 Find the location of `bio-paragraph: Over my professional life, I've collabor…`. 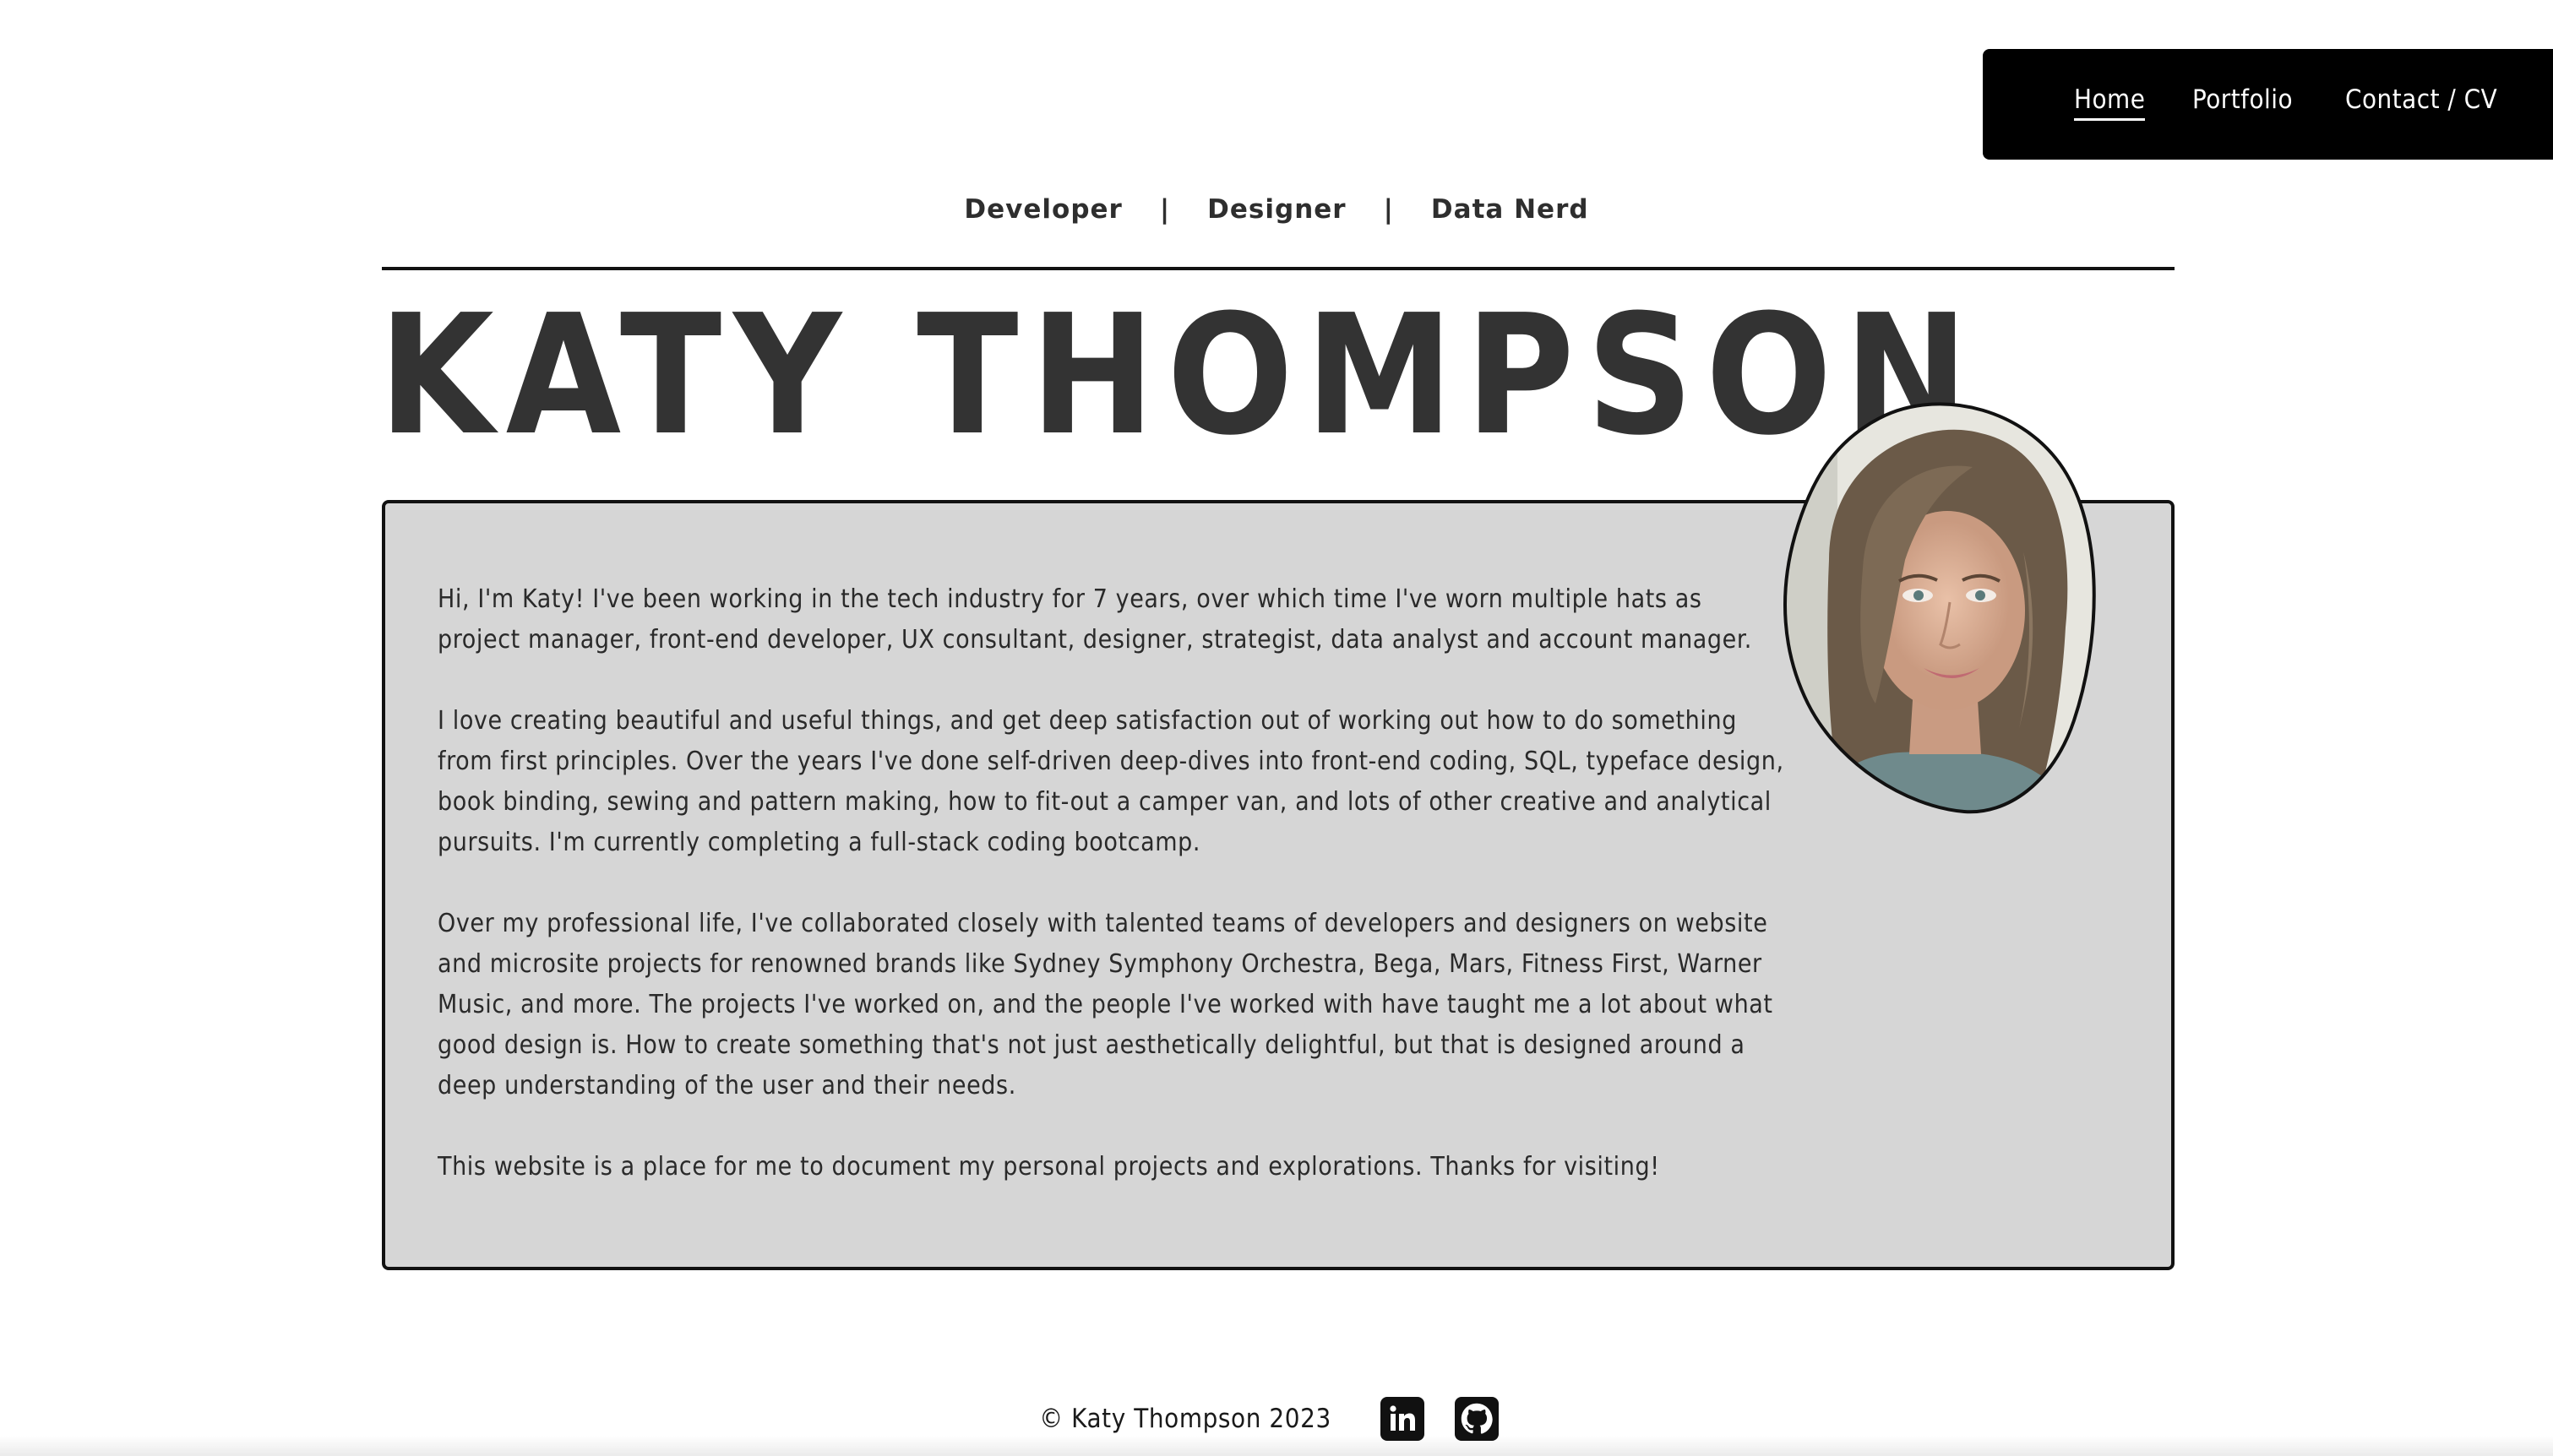

bio-paragraph: Over my professional life, I've collabor… is located at coordinates (1105, 1004).